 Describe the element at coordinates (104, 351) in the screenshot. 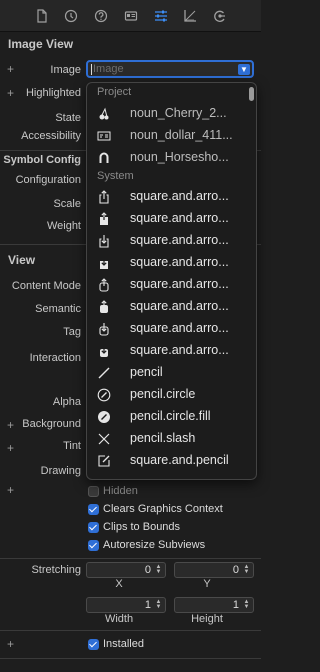

I see `square-and-arrow-down-on-square-fill-icon` at that location.